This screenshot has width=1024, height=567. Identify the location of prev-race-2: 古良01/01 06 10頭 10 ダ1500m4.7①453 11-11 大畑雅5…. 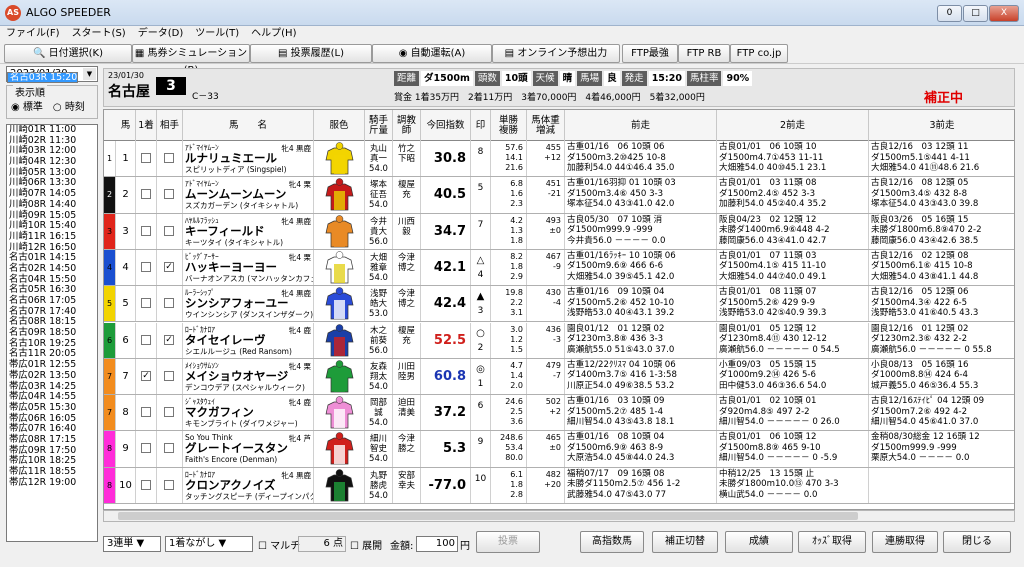
(793, 159).